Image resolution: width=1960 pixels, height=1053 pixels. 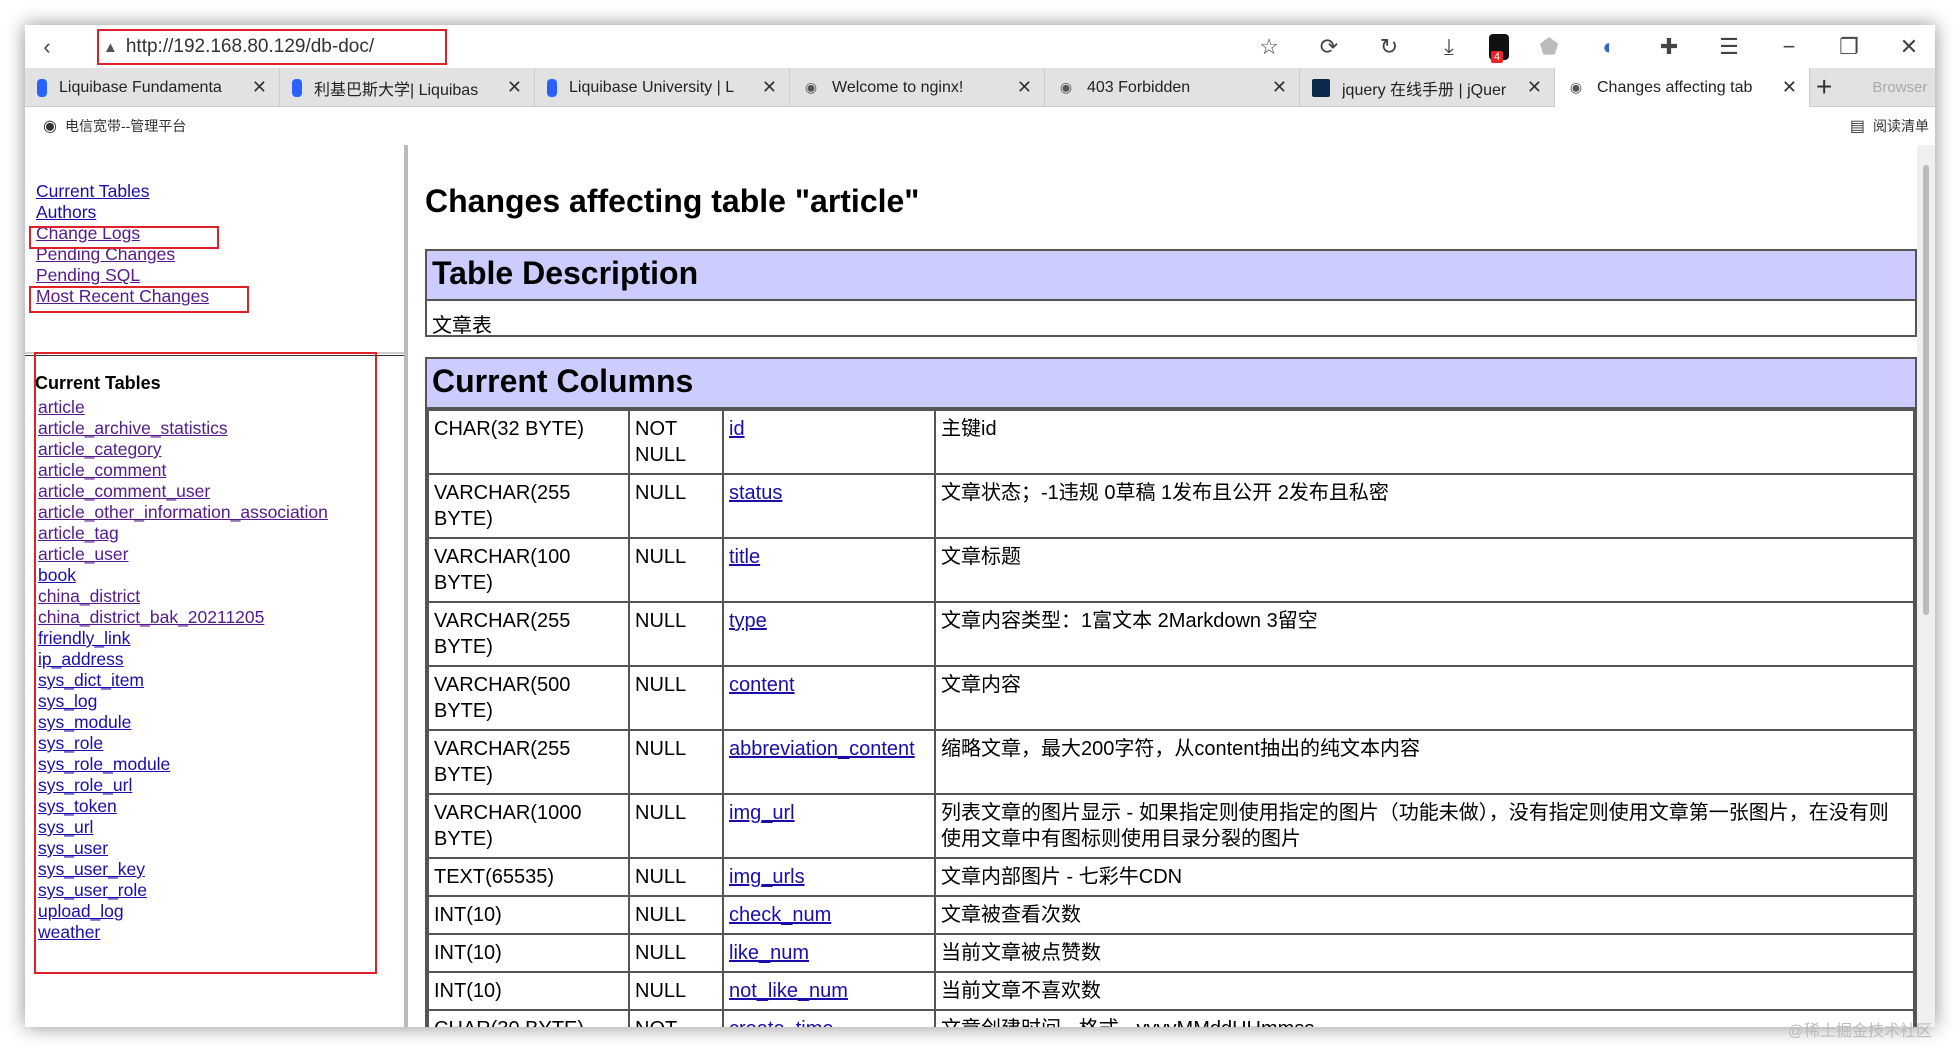 What do you see at coordinates (898, 87) in the screenshot?
I see `tab-label: Welcome to nginx!` at bounding box center [898, 87].